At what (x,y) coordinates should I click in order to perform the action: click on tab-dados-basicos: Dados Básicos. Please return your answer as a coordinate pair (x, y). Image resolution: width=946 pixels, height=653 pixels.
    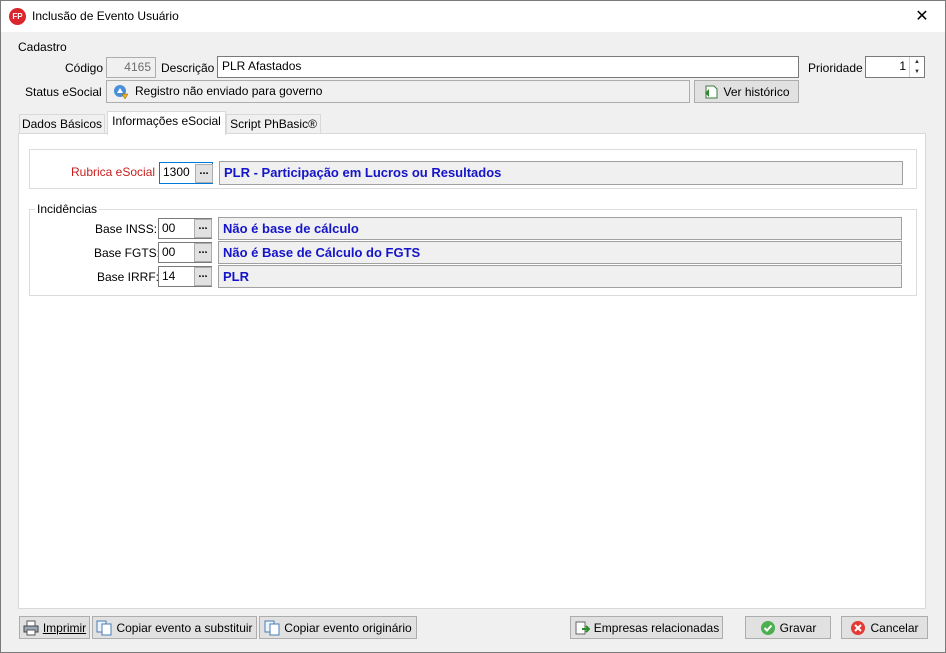
    Looking at the image, I should click on (62, 124).